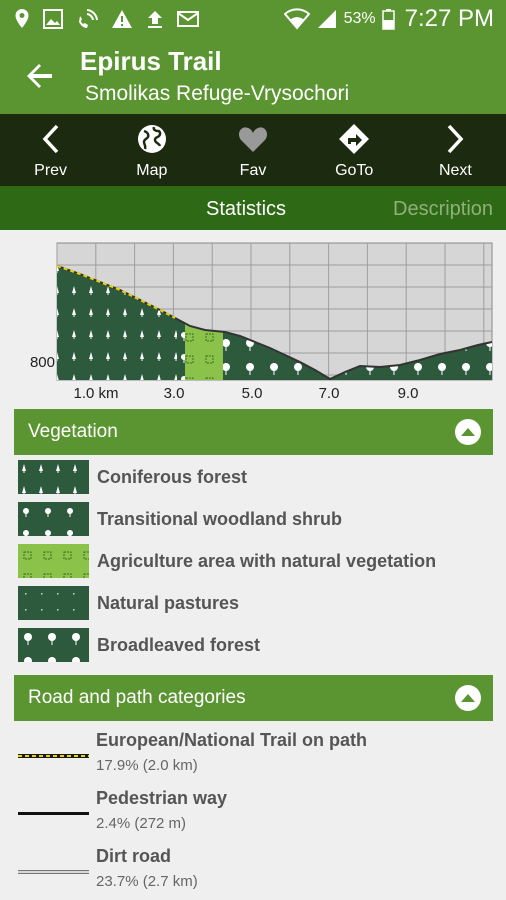  Describe the element at coordinates (53, 603) in the screenshot. I see `pastures-swatch` at that location.